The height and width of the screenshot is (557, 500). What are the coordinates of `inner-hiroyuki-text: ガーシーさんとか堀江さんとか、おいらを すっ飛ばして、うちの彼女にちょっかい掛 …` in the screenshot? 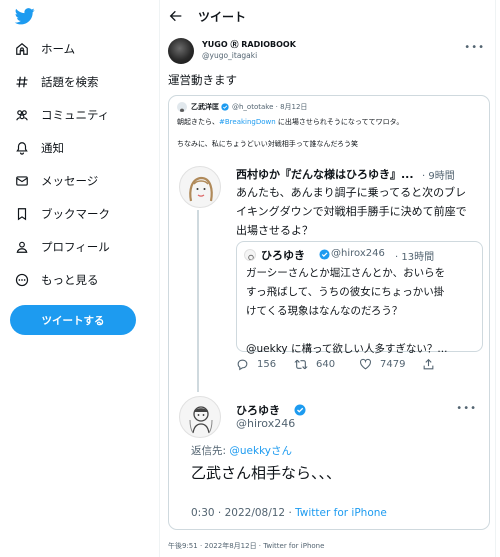 It's located at (347, 311).